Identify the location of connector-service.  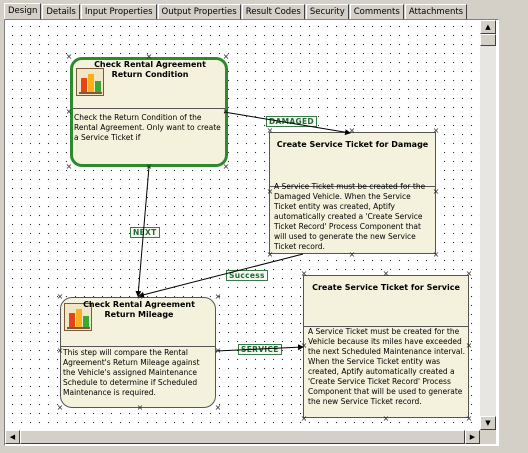
(259, 348).